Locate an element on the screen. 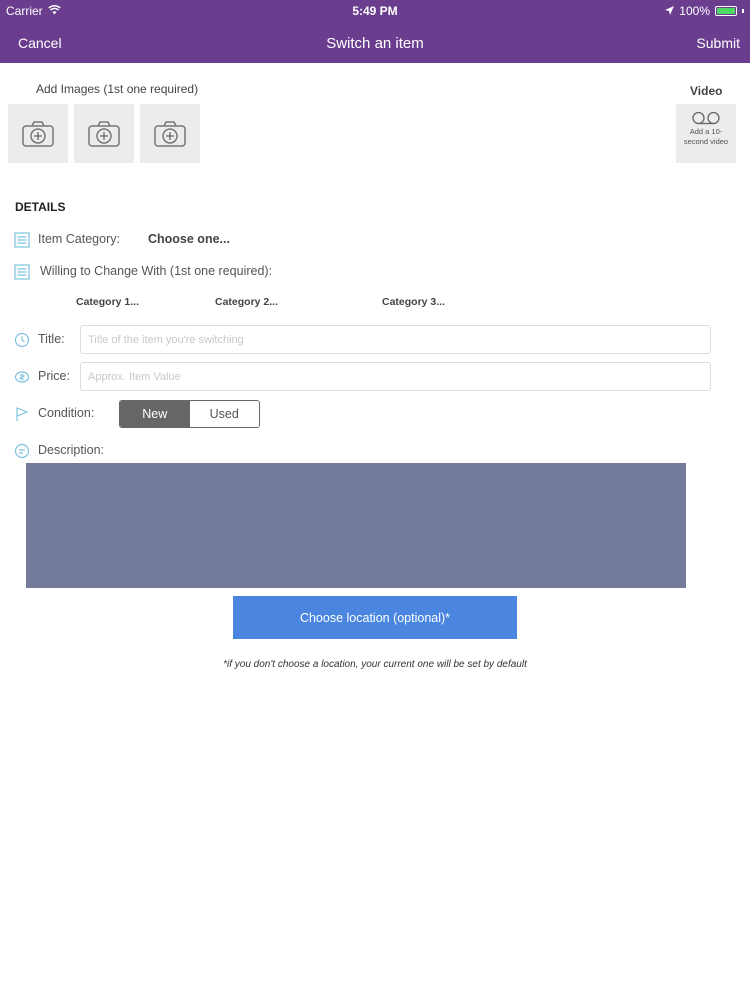 The height and width of the screenshot is (1000, 750). description-icon is located at coordinates (22, 451).